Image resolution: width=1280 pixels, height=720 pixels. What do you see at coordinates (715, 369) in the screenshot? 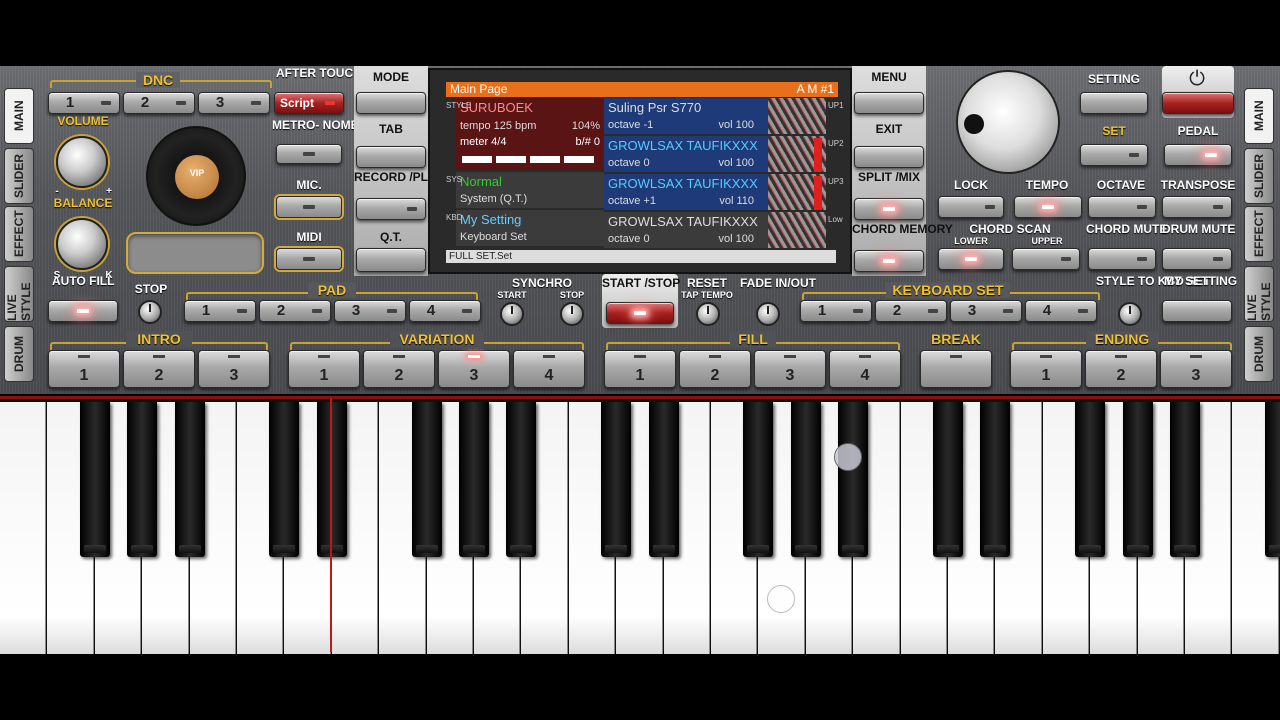
I see `fill-button-2: 2` at bounding box center [715, 369].